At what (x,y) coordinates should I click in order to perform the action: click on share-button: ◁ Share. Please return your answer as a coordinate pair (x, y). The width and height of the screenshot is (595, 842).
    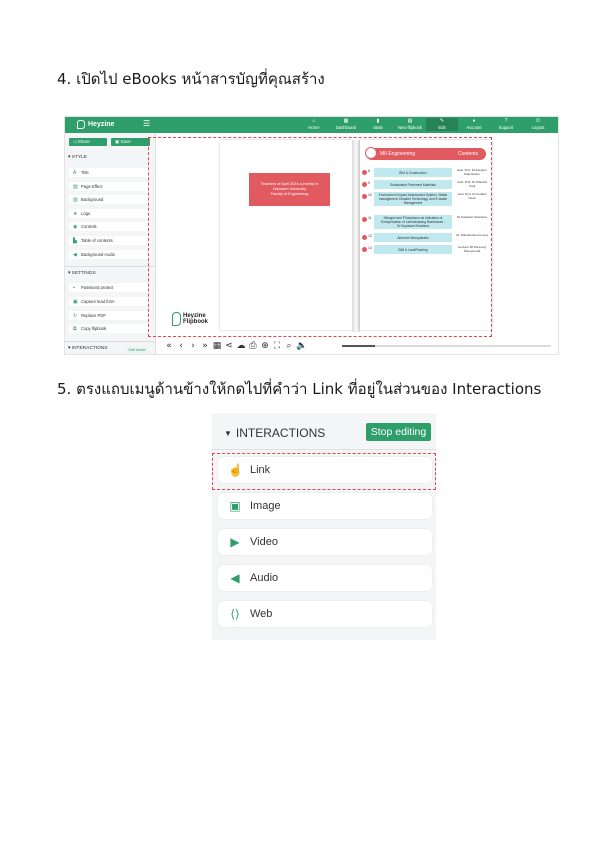
    Looking at the image, I should click on (88, 142).